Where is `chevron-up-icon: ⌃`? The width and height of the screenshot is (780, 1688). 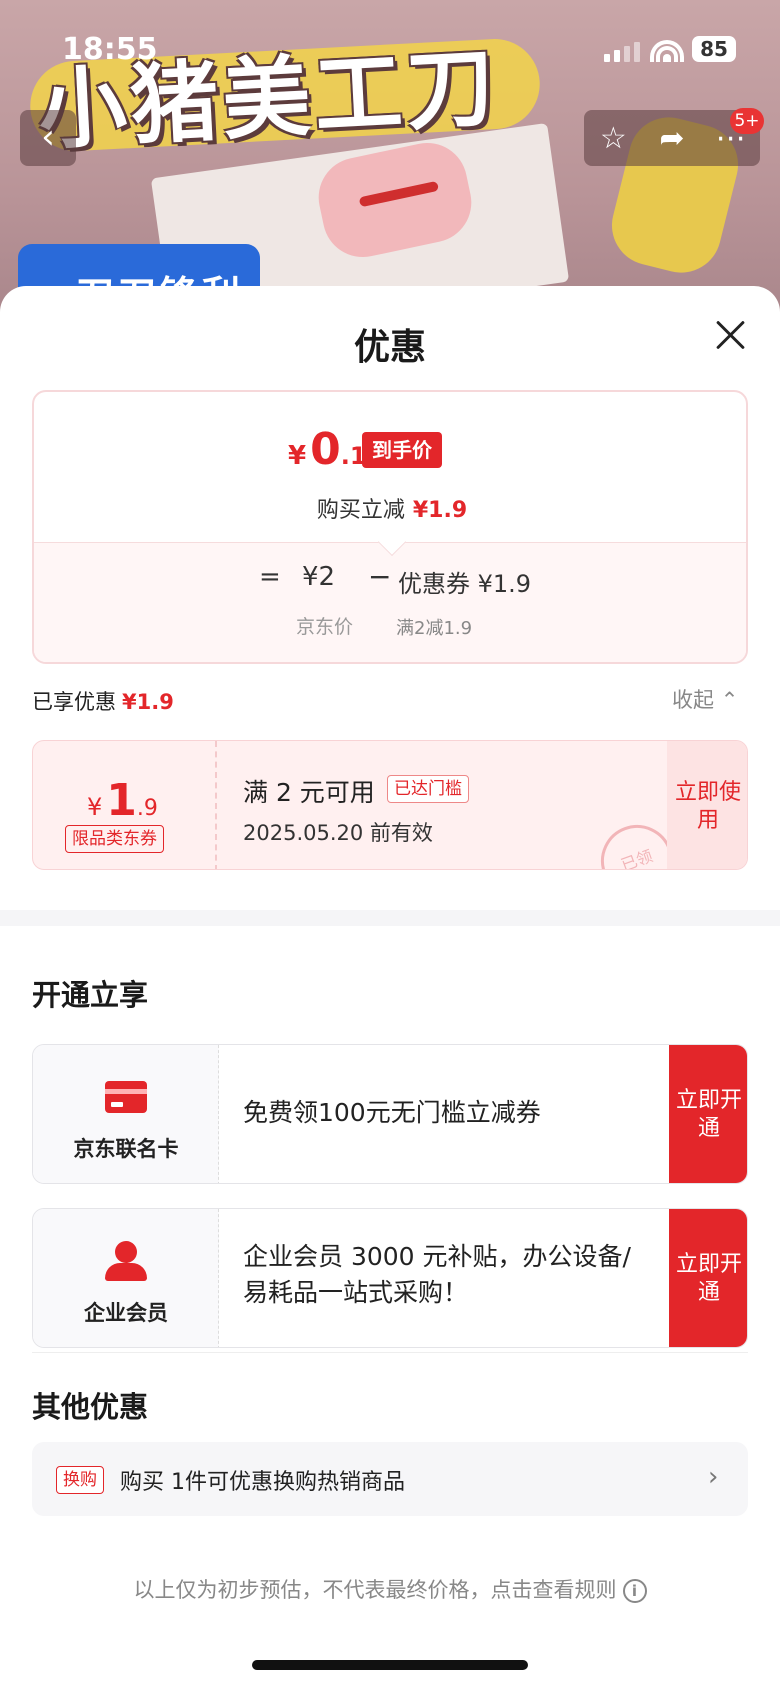
chevron-up-icon: ⌃ is located at coordinates (729, 700).